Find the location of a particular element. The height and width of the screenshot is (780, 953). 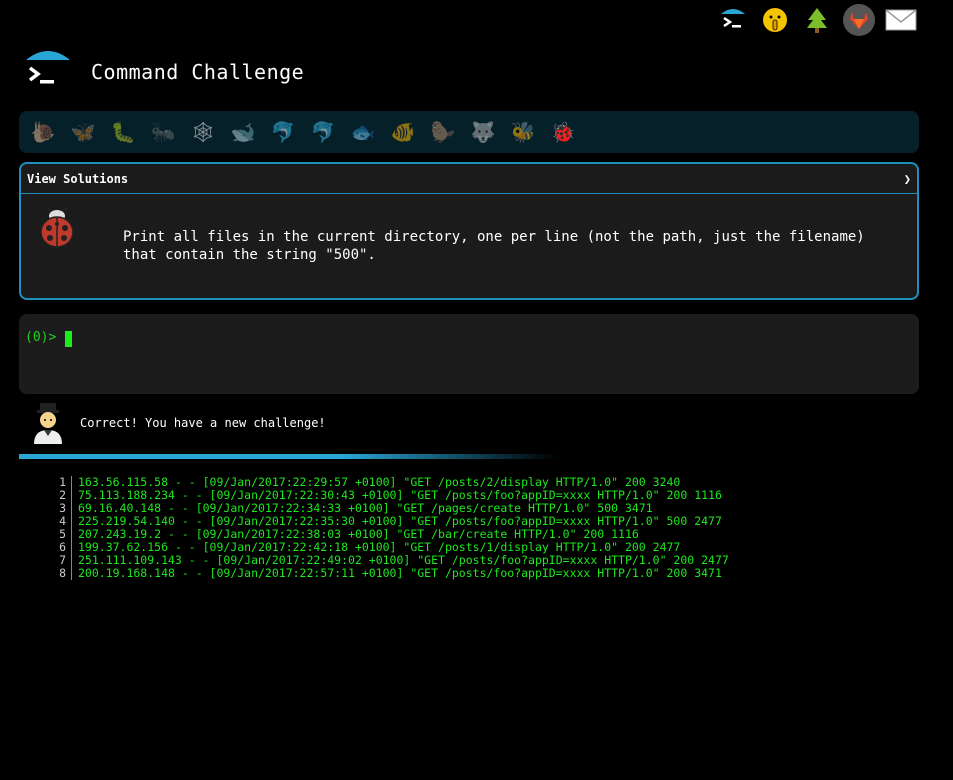

result-message: Correct! You have a new challenge! is located at coordinates (178, 423).